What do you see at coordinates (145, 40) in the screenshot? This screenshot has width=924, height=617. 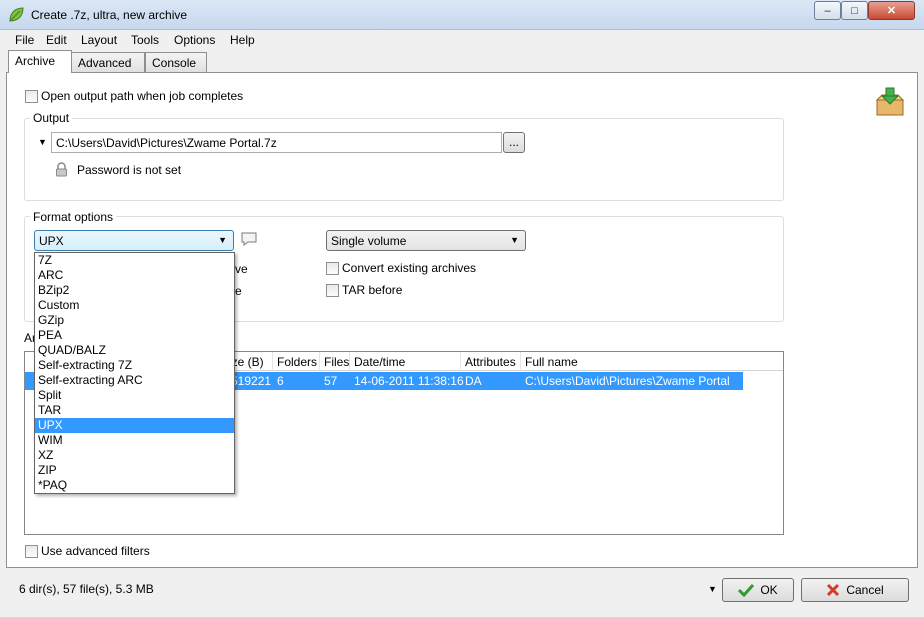 I see `menu-tools: Tools` at bounding box center [145, 40].